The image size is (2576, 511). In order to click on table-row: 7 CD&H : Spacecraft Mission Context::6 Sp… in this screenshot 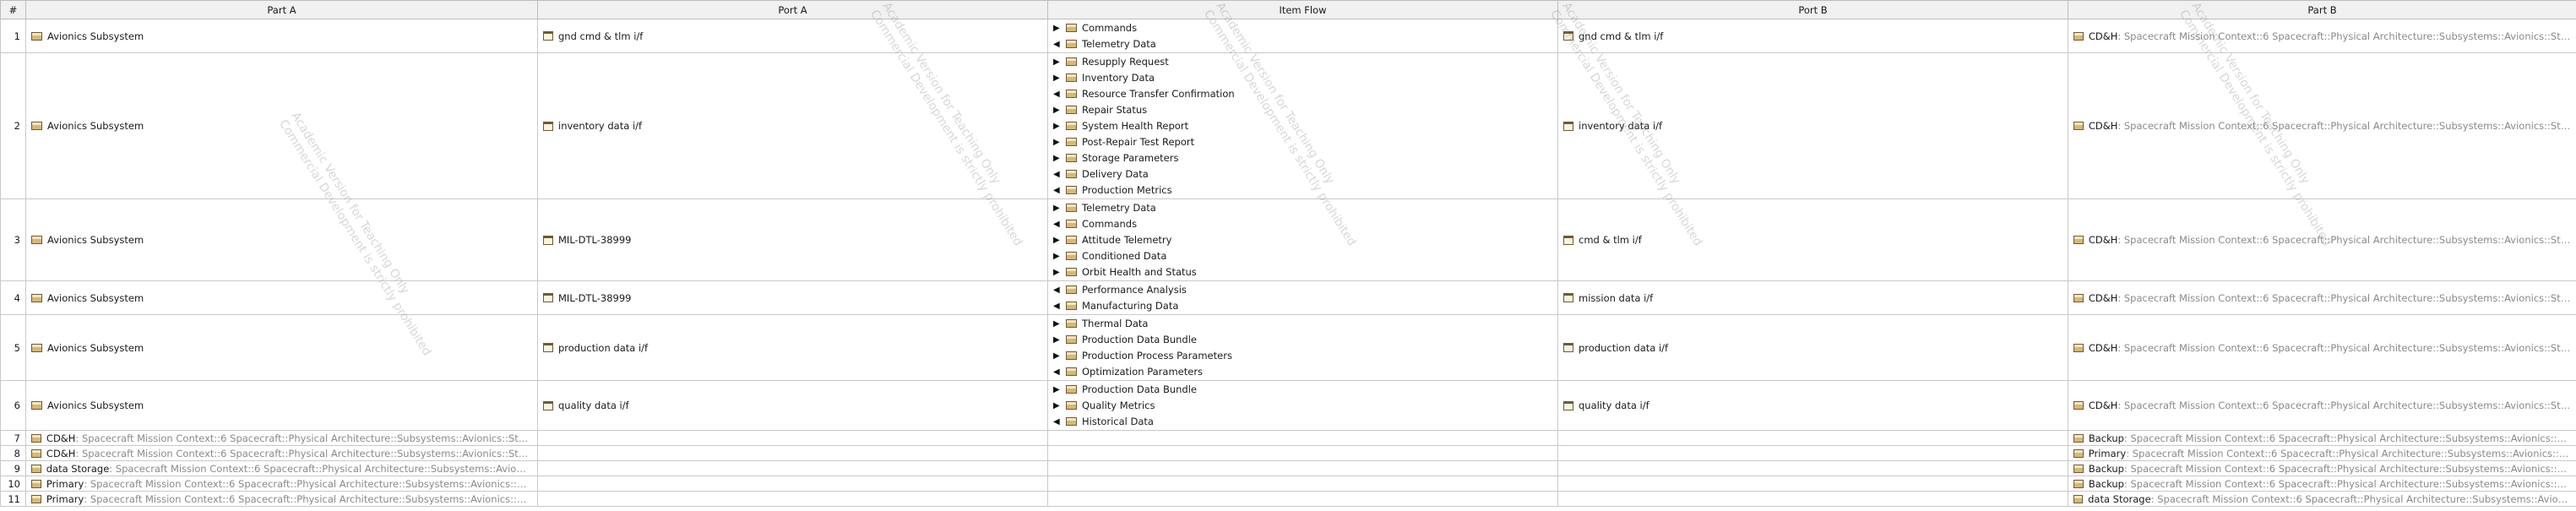, I will do `click(1288, 438)`.